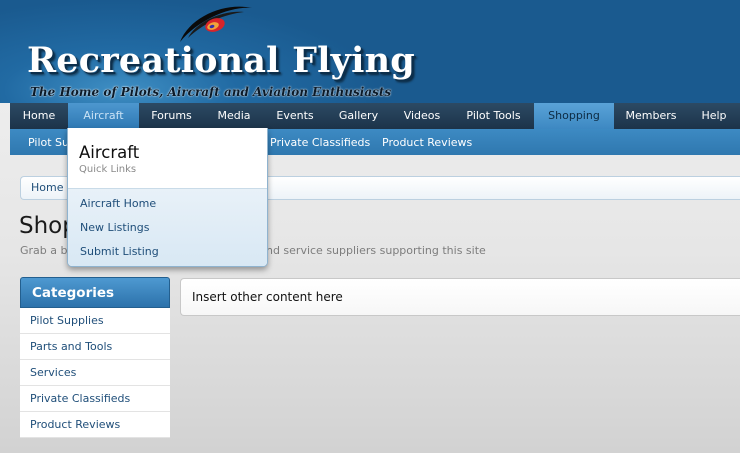 Image resolution: width=740 pixels, height=453 pixels. Describe the element at coordinates (95, 321) in the screenshot. I see `category-item-pilot-supplies: Pilot Supplies` at that location.